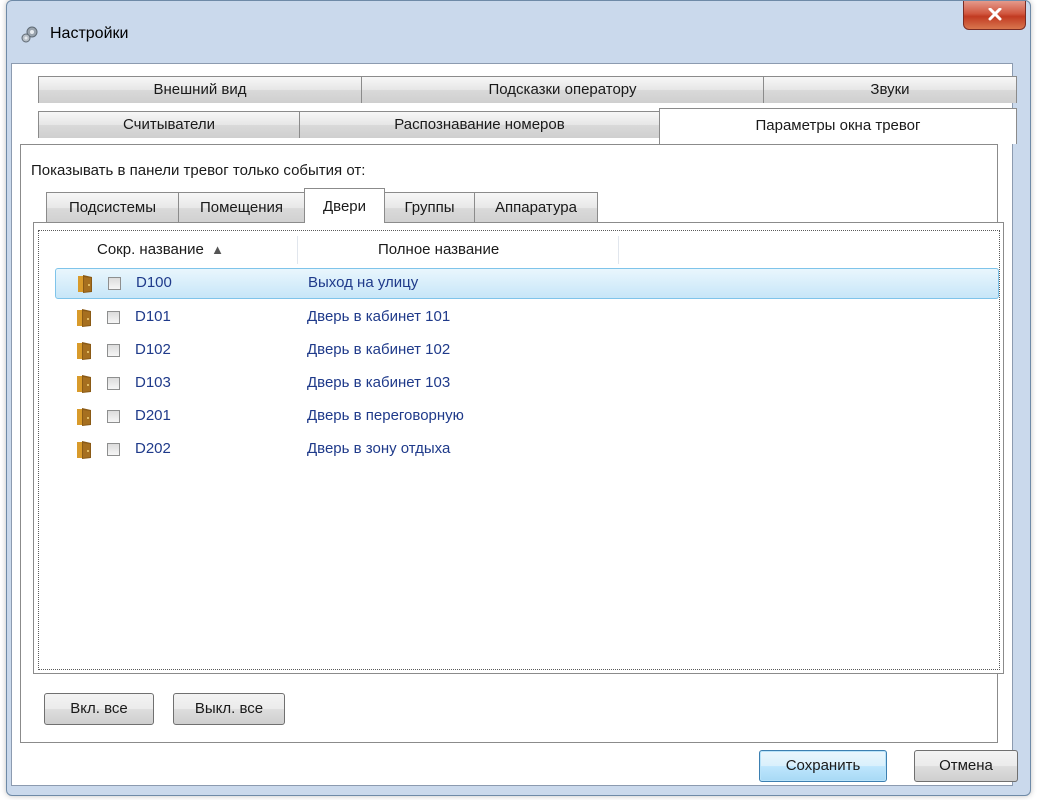 The width and height of the screenshot is (1037, 800). I want to click on tab-operator-hints: Подсказки оператору, so click(562, 89).